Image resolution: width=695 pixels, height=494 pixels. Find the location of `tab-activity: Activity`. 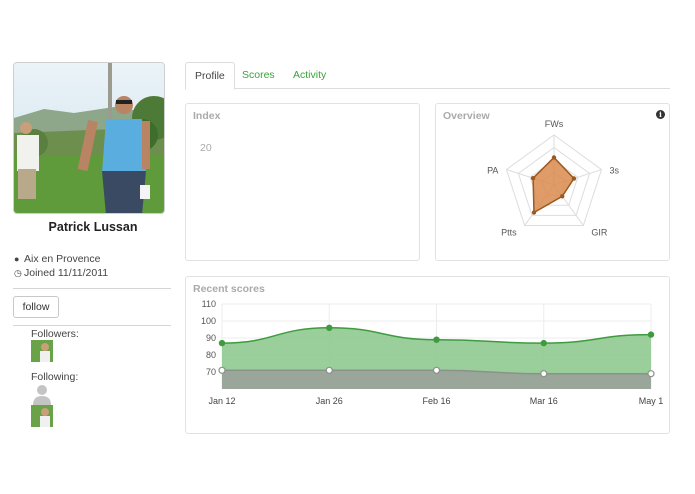

tab-activity: Activity is located at coordinates (309, 75).